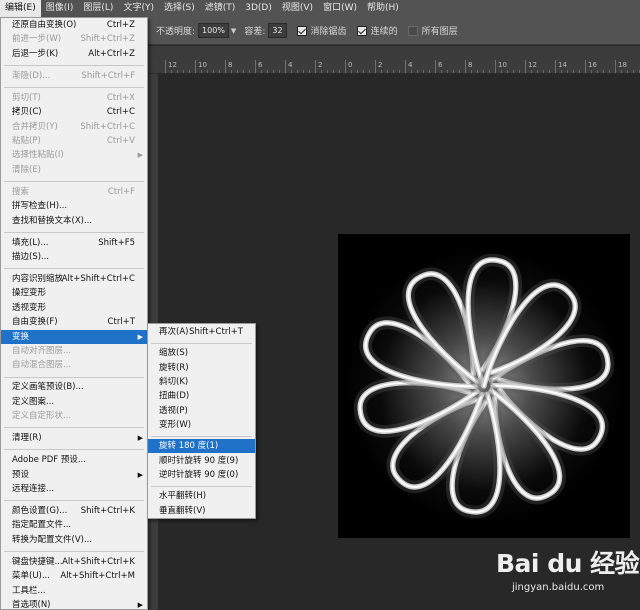 The width and height of the screenshot is (640, 610). What do you see at coordinates (383, 8) in the screenshot?
I see `menubar-item: 帮助(H)` at bounding box center [383, 8].